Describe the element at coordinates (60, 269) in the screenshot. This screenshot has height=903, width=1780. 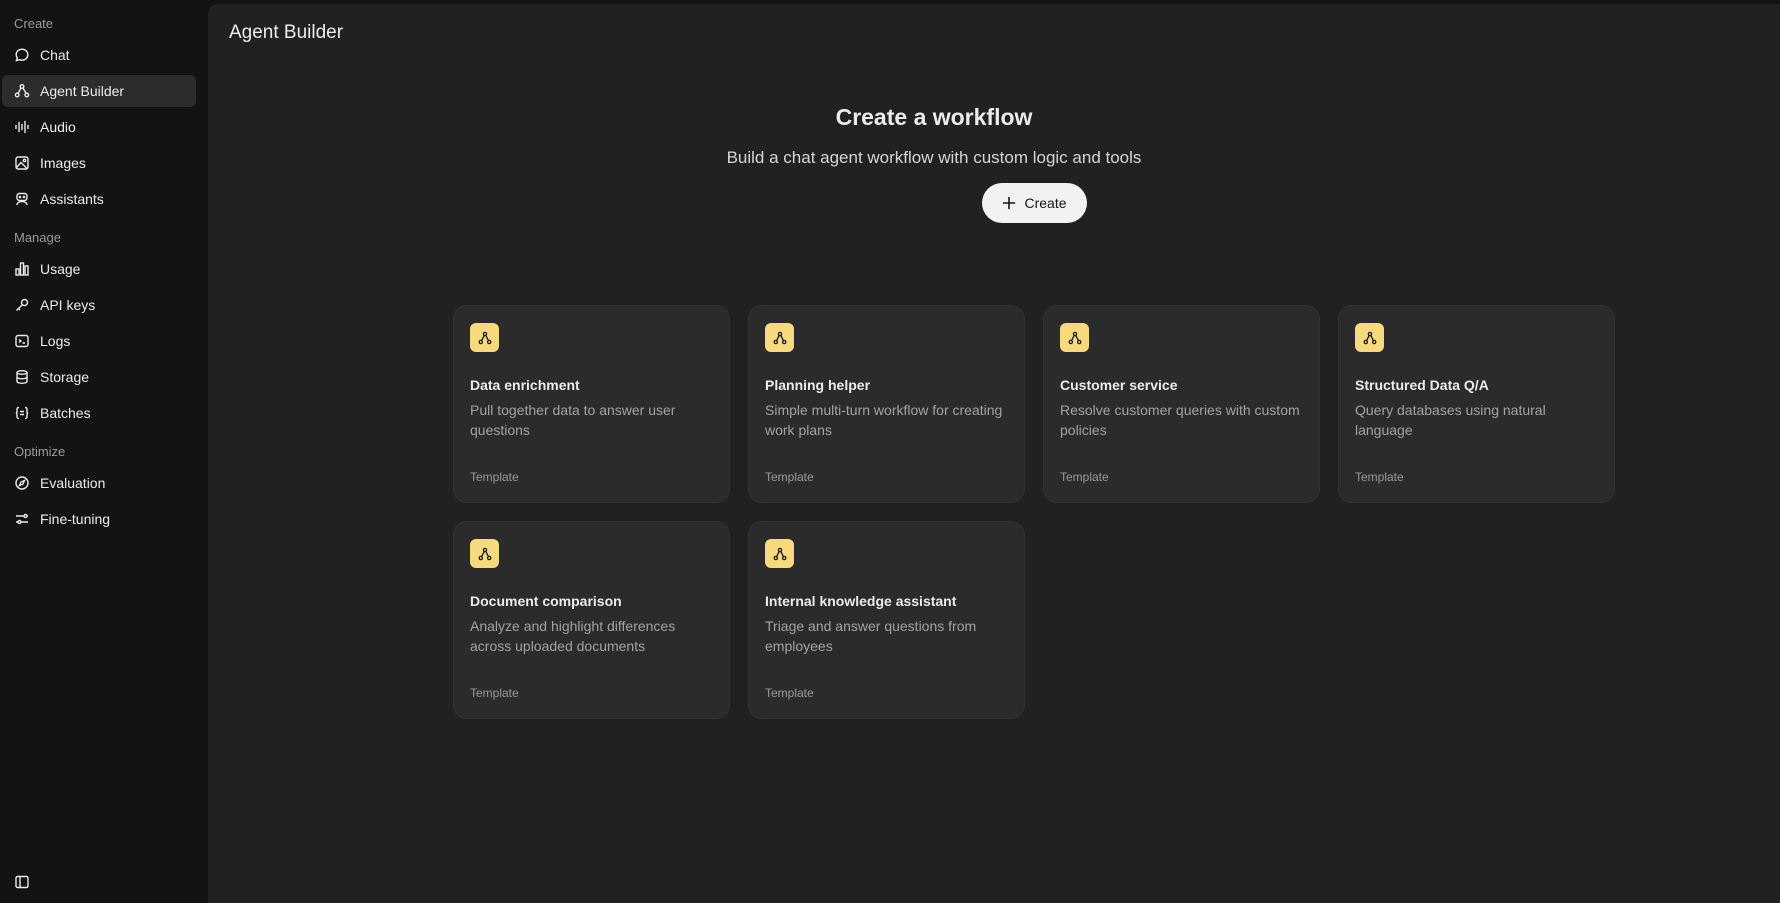
I see `sidebar-item-label: Usage` at that location.